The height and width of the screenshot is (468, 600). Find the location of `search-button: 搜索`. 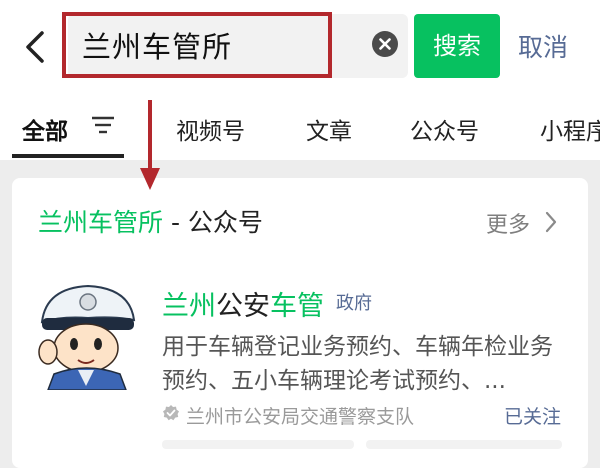

search-button: 搜索 is located at coordinates (457, 46).